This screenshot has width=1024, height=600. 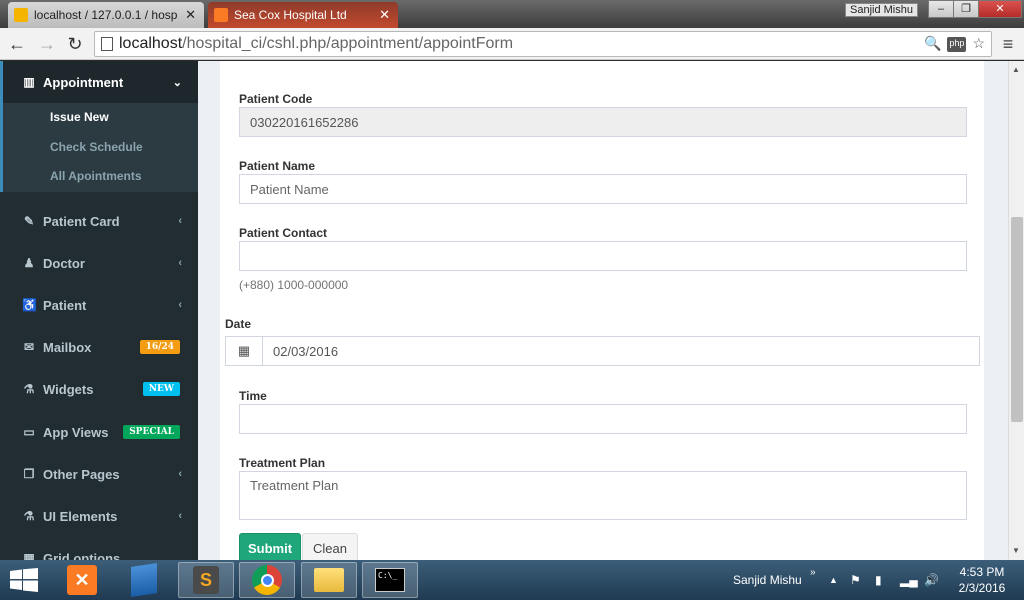 I want to click on reload-icon: ↻, so click(x=75, y=44).